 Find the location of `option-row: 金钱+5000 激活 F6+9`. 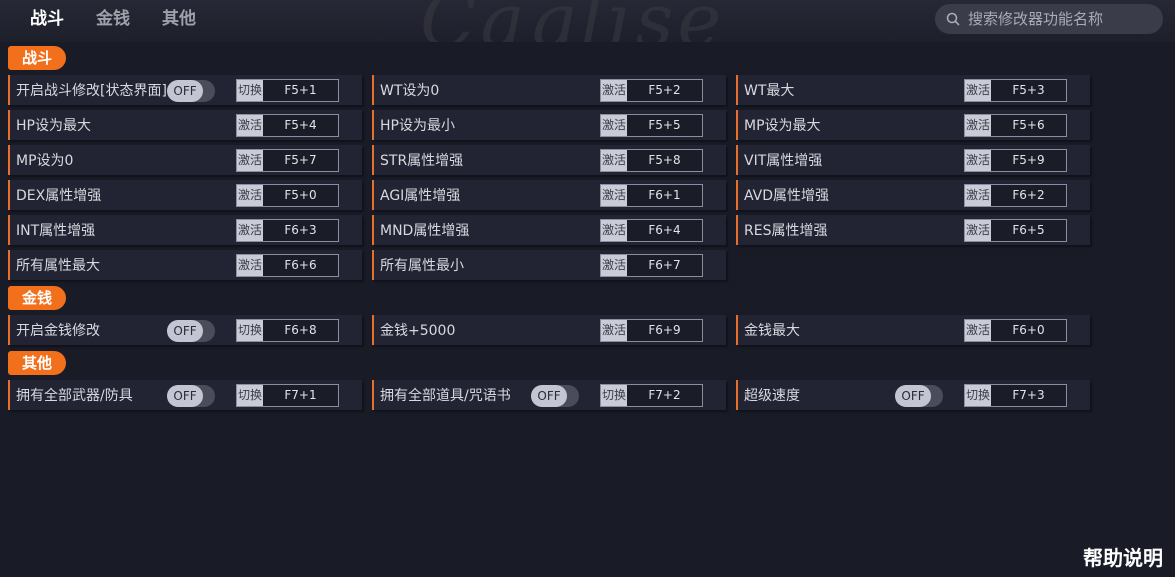

option-row: 金钱+5000 激活 F6+9 is located at coordinates (549, 330).